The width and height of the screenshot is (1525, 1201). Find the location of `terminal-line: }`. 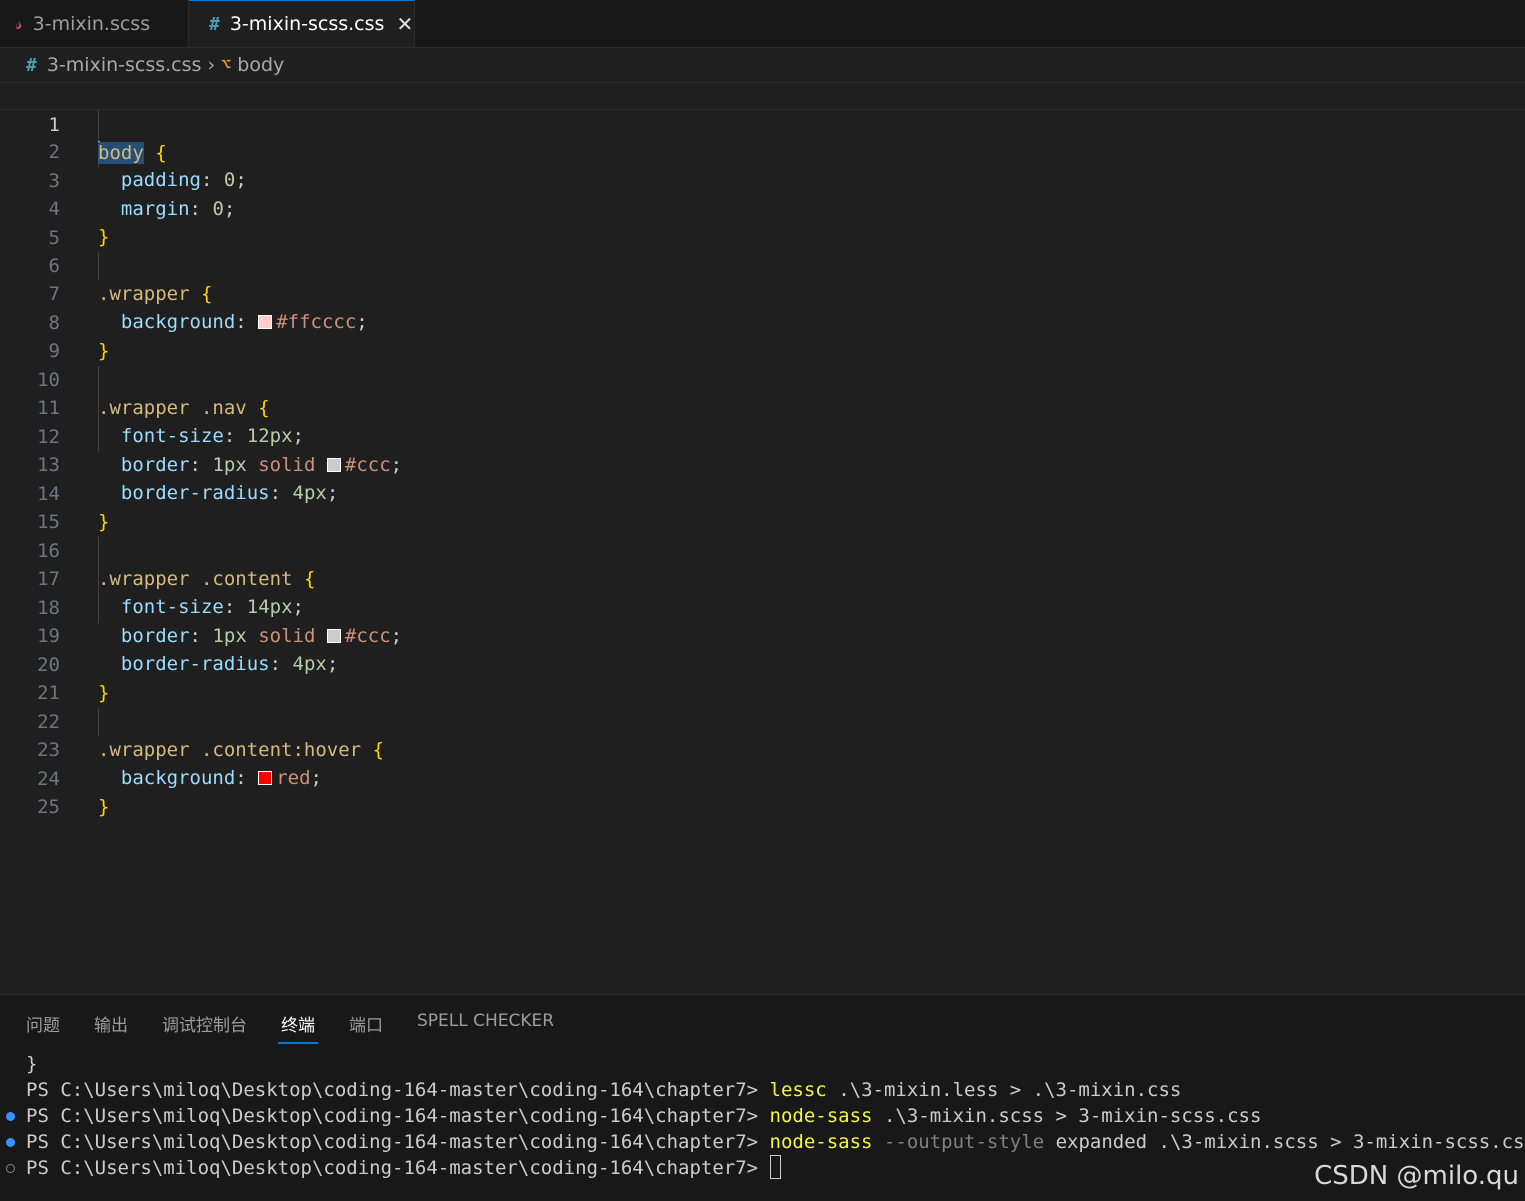

terminal-line: } is located at coordinates (775, 1064).